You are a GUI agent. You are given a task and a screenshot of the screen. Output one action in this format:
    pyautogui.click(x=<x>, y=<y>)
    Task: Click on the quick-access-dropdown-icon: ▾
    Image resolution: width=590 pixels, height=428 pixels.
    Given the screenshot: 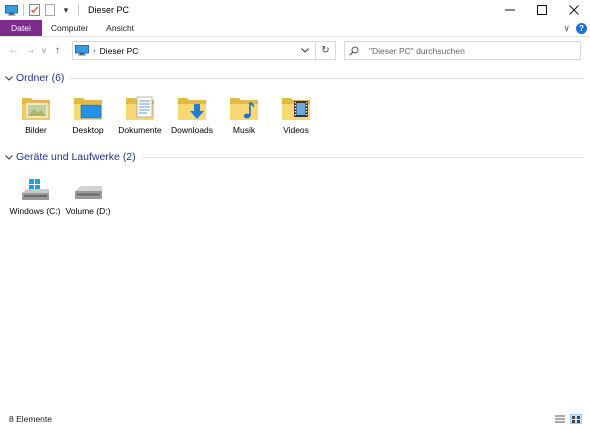 What is the action you would take?
    pyautogui.click(x=66, y=10)
    